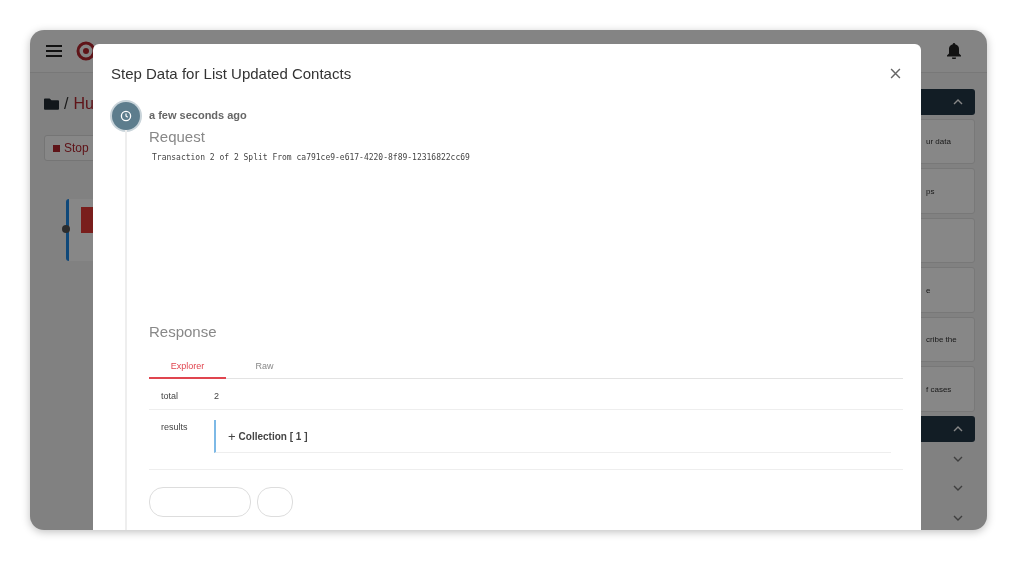 The image size is (1024, 567). I want to click on request-heading: Request, so click(177, 136).